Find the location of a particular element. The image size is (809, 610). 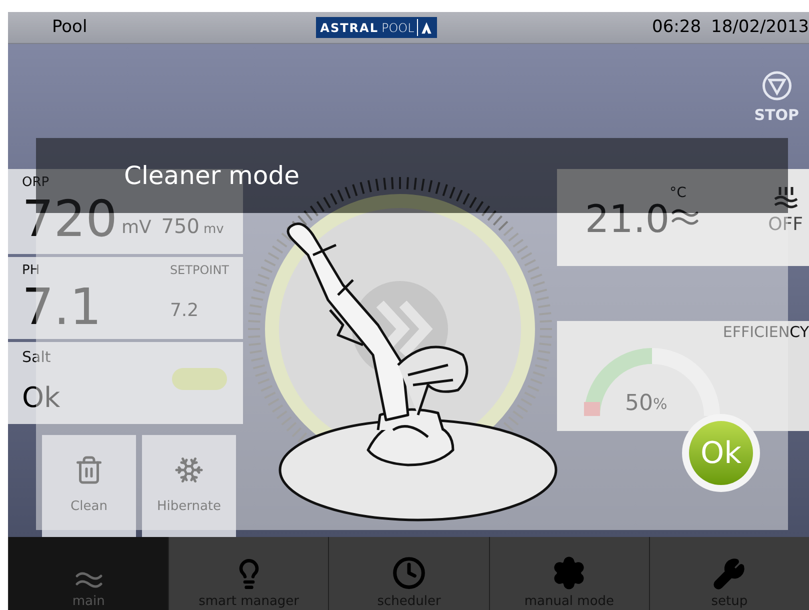

efficiency-label: EFFICIENCY is located at coordinates (765, 332).